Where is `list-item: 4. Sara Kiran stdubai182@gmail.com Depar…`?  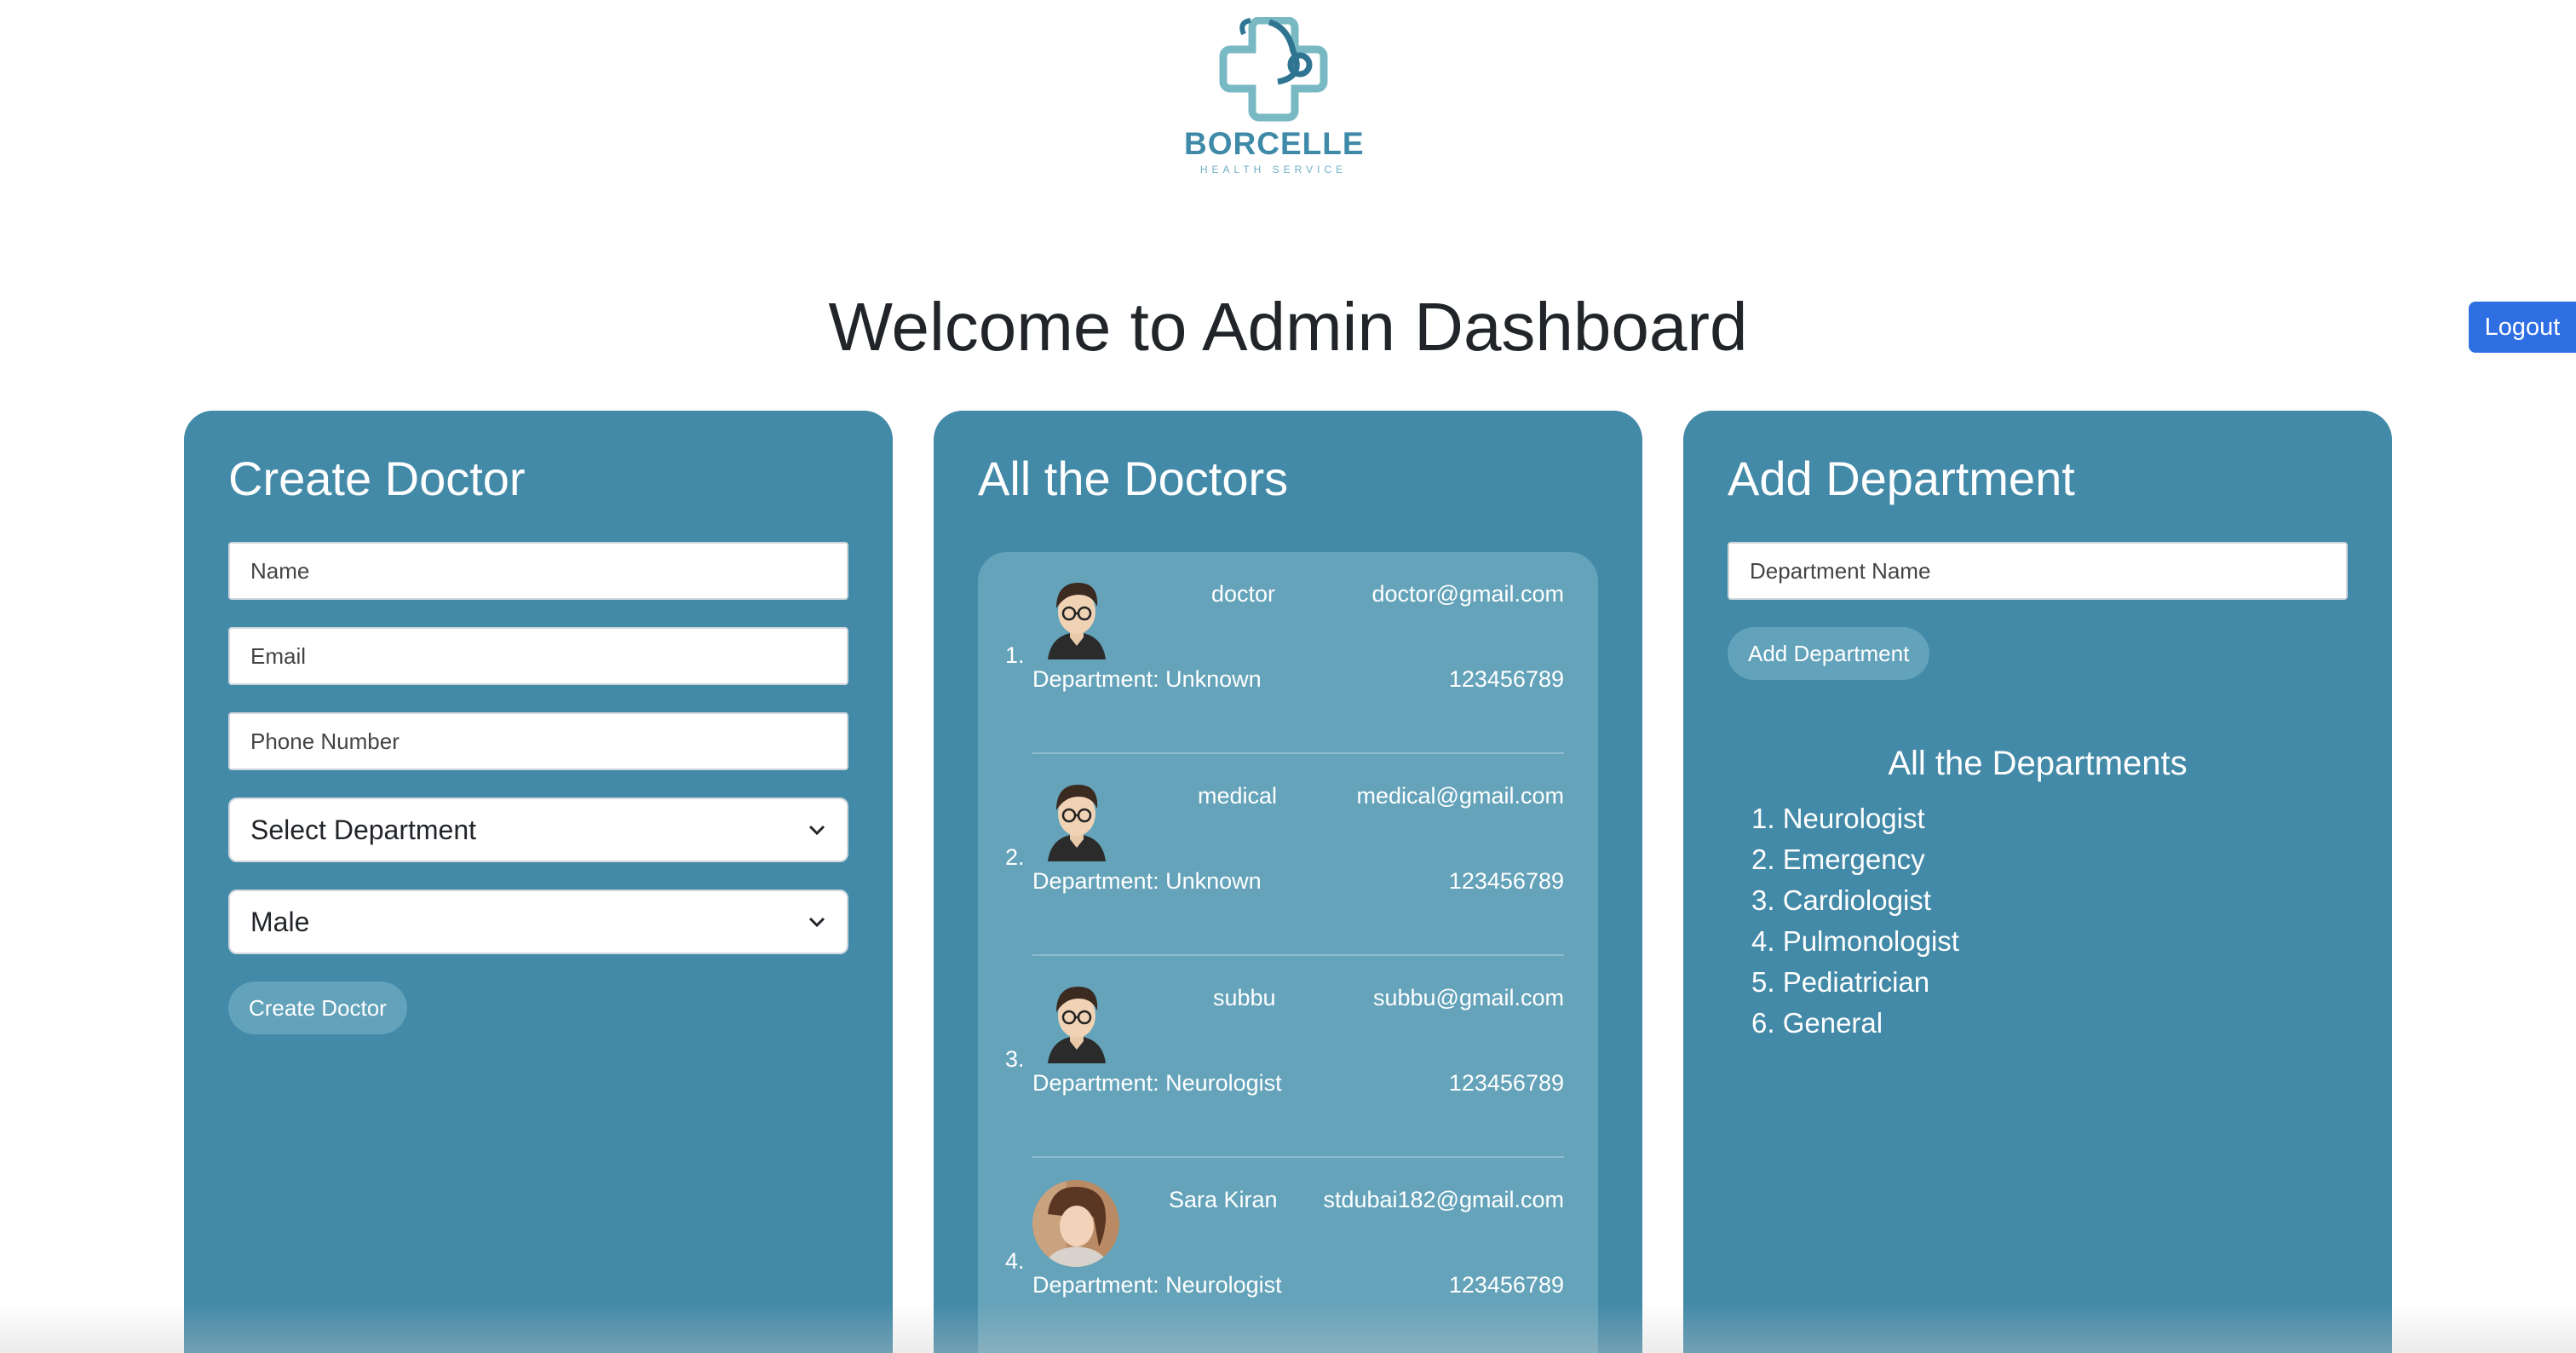 list-item: 4. Sara Kiran stdubai182@gmail.com Depar… is located at coordinates (1285, 1255).